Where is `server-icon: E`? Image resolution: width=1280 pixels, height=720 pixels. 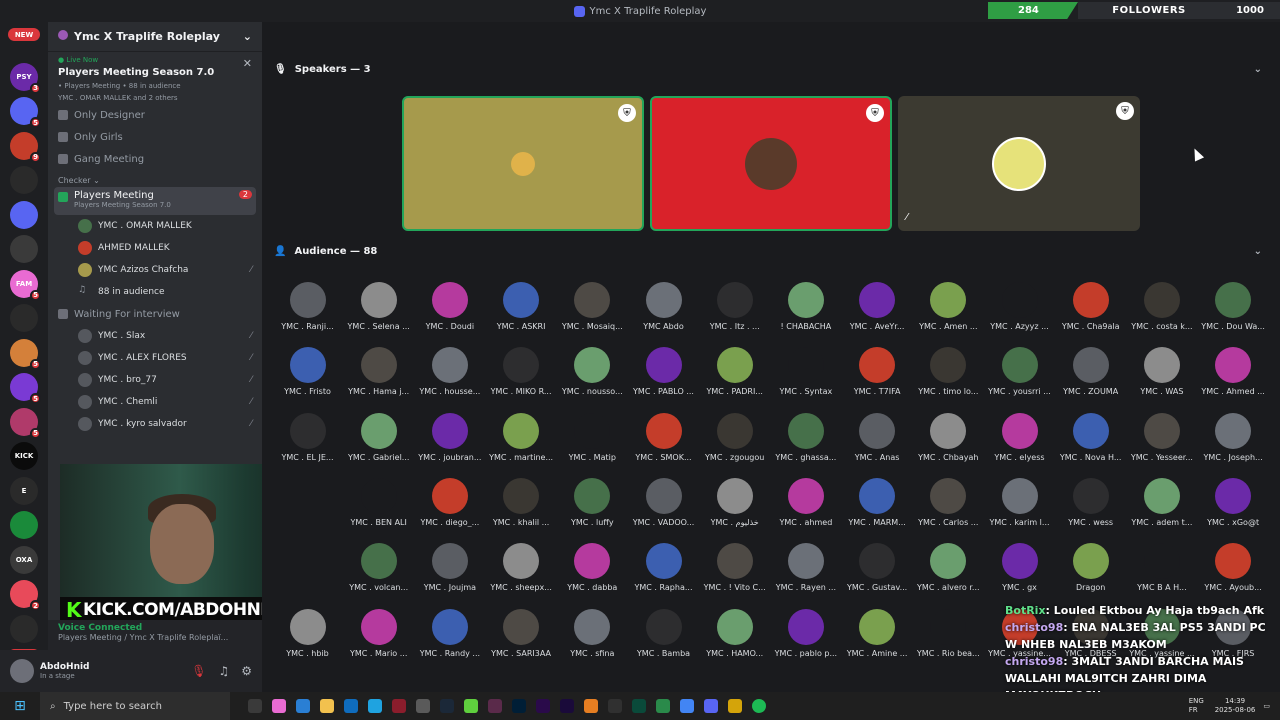
server-icon: E is located at coordinates (24, 490).